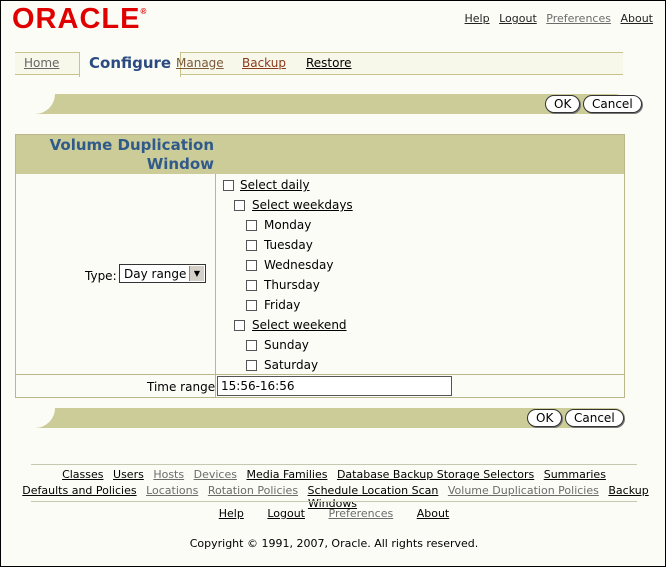 The image size is (666, 567). What do you see at coordinates (251, 265) in the screenshot?
I see `wednesday-checkbox` at bounding box center [251, 265].